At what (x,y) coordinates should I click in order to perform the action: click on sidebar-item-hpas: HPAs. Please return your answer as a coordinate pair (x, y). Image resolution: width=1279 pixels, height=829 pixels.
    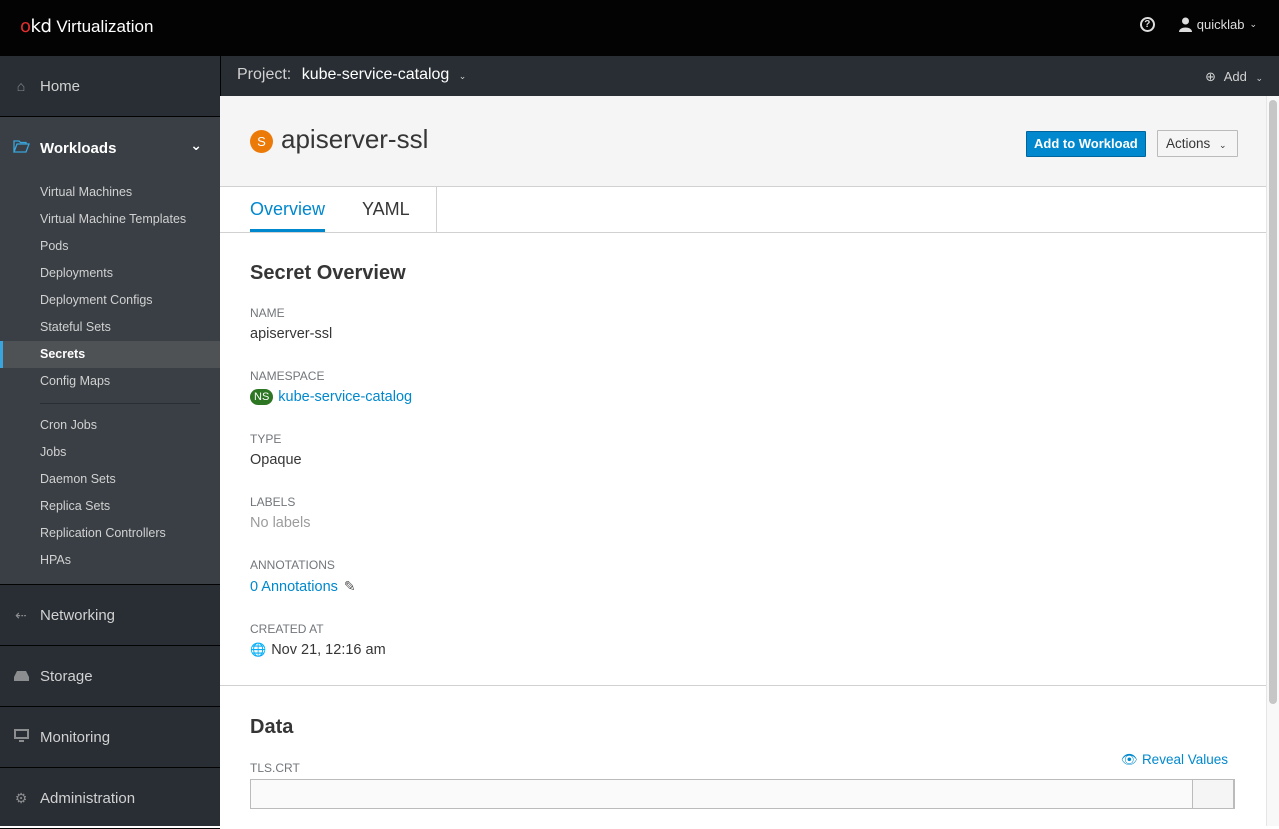
    Looking at the image, I should click on (110, 560).